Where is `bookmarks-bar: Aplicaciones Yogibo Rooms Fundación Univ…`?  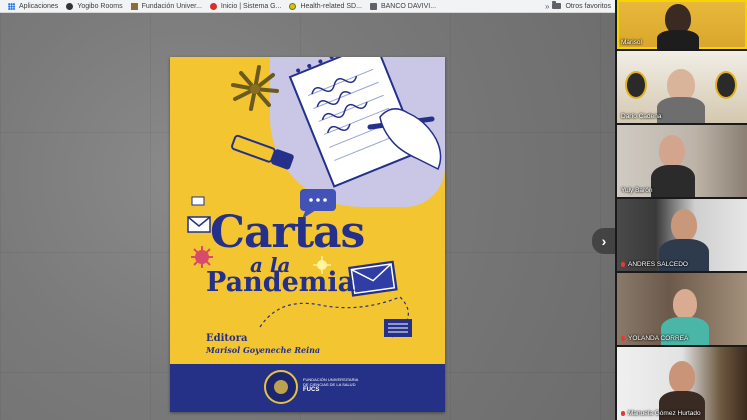
bookmarks-bar: Aplicaciones Yogibo Rooms Fundación Univ… is located at coordinates (307, 6).